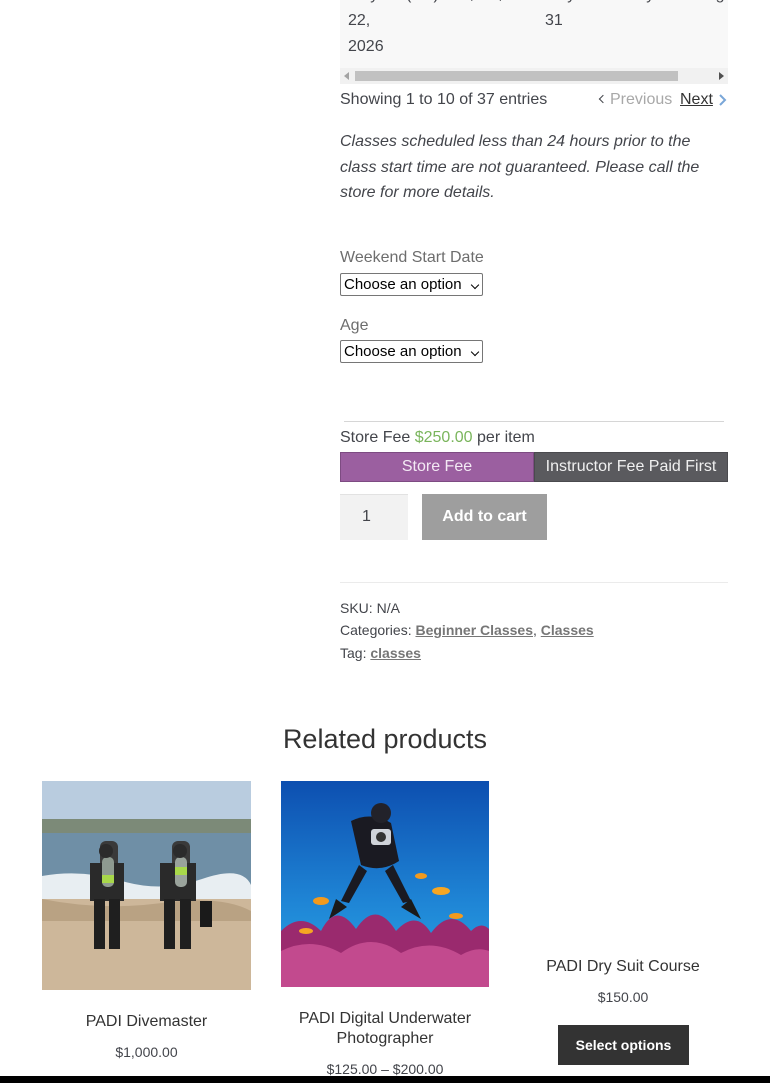 The width and height of the screenshot is (770, 1083). I want to click on table-cell-date: May 22, 2026, so click(366, 27).